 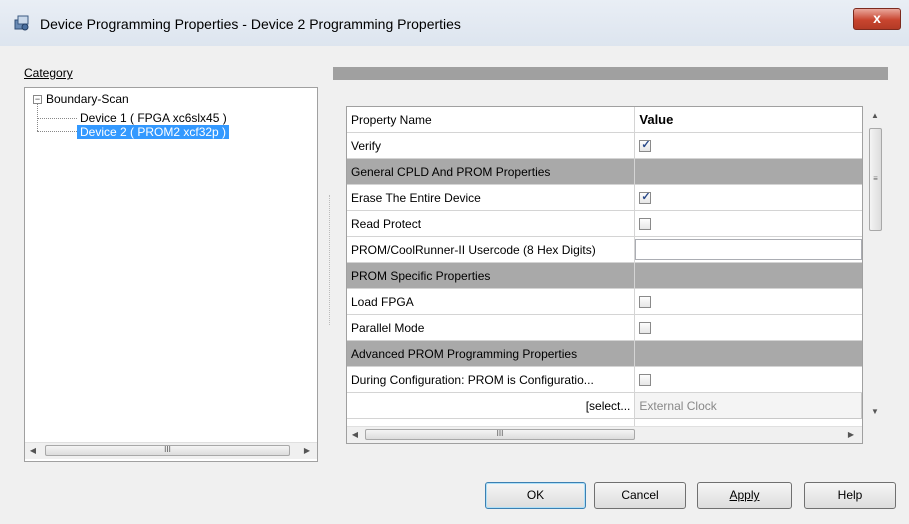 I want to click on table-row: Parallel Mode, so click(x=604, y=327).